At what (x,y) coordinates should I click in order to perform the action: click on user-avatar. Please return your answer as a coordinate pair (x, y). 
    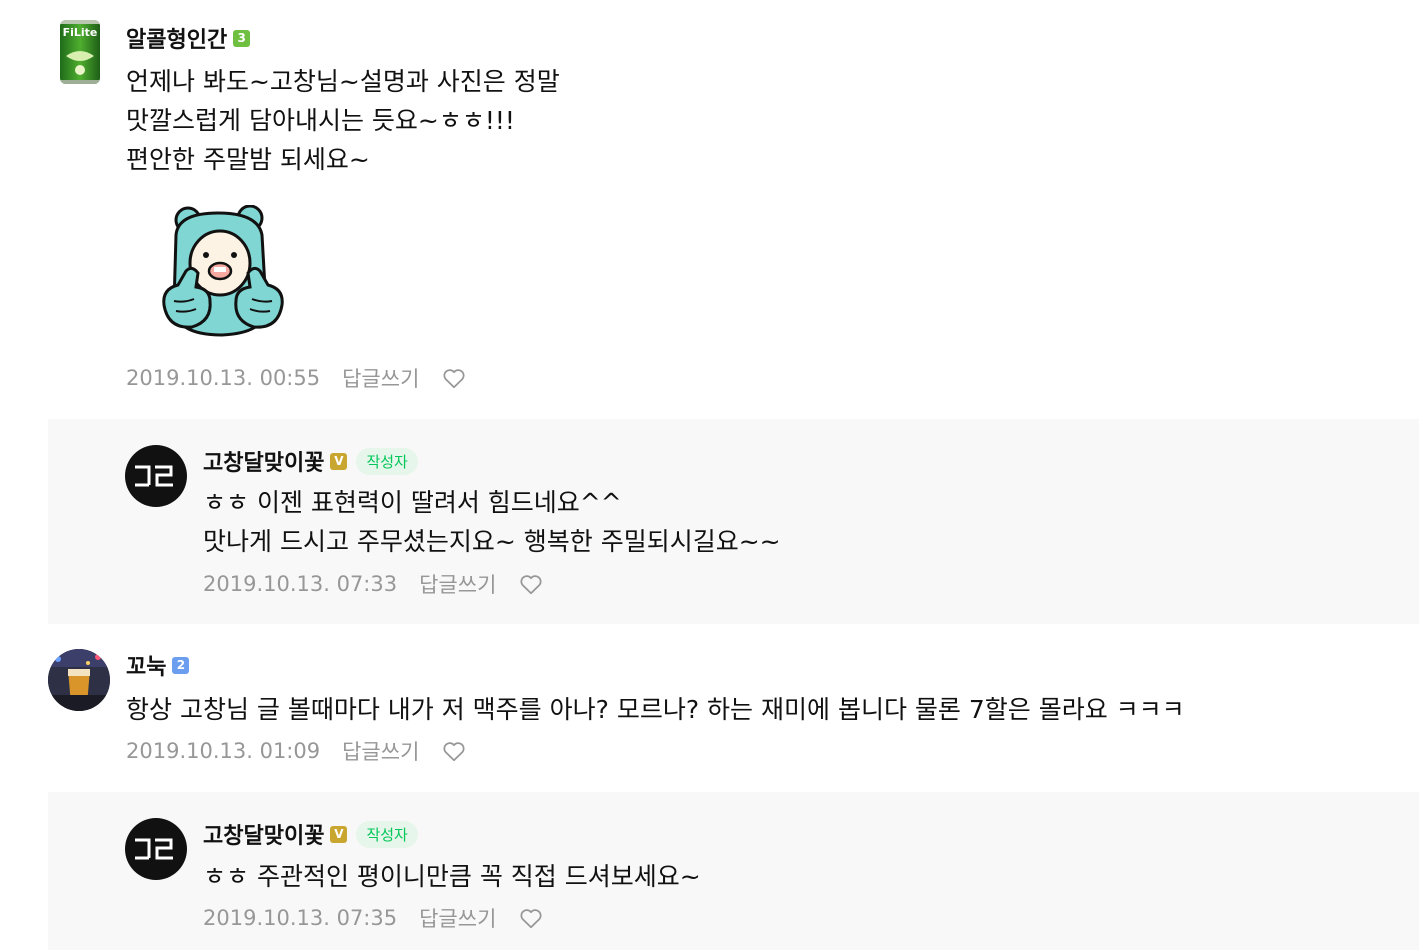
    Looking at the image, I should click on (79, 680).